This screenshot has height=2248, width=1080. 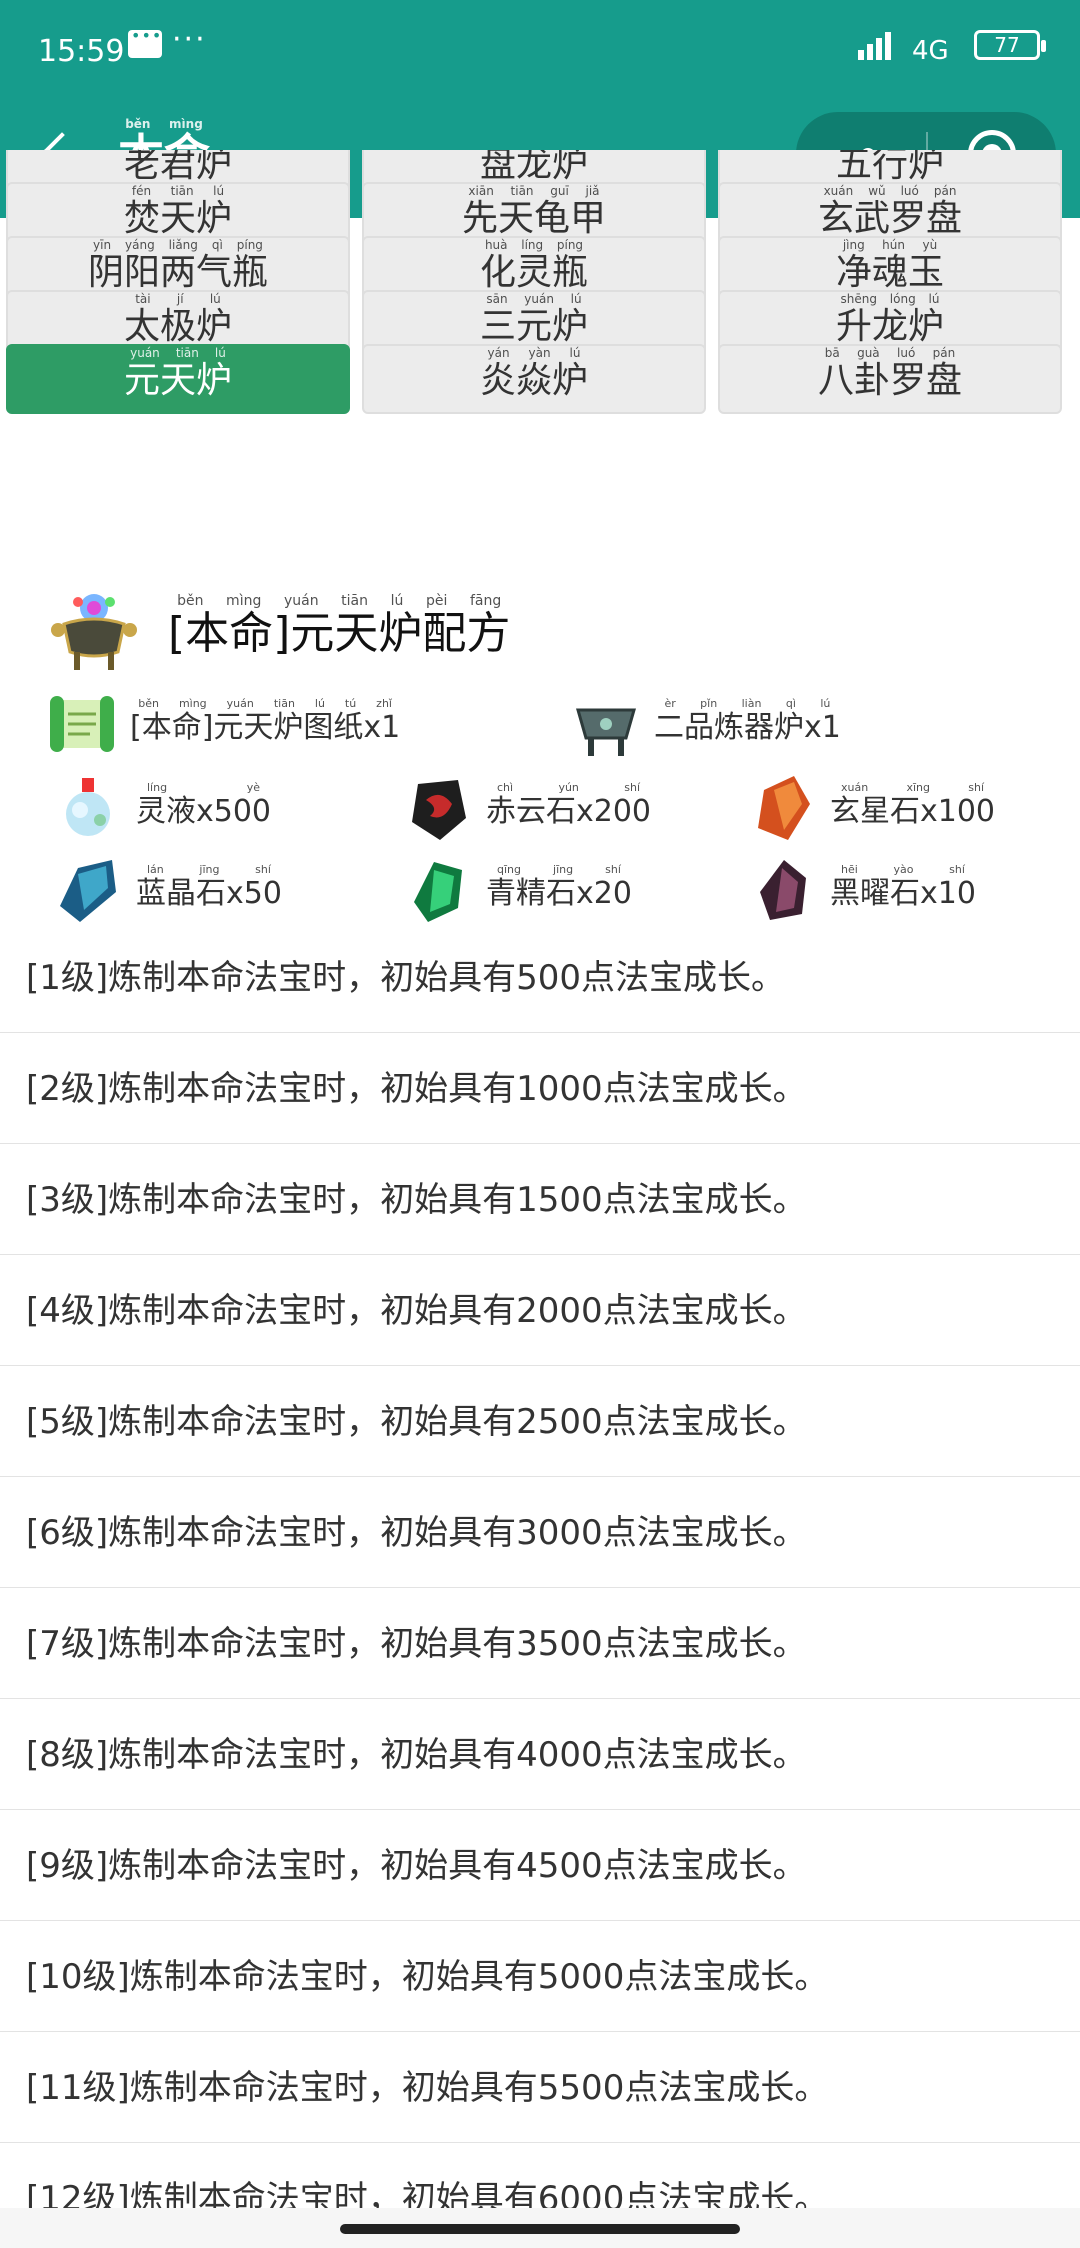 I want to click on level-row: [2级]炼制本命法宝时，初始具有1000点法宝成长。, so click(x=540, y=1088).